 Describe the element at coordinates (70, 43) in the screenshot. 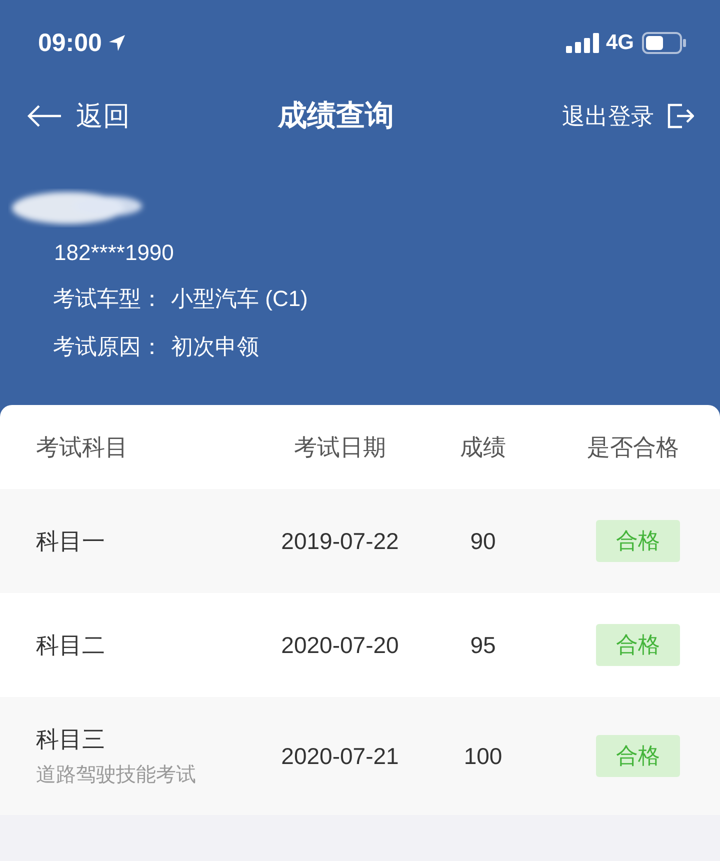

I see `status-time: 09:00` at that location.